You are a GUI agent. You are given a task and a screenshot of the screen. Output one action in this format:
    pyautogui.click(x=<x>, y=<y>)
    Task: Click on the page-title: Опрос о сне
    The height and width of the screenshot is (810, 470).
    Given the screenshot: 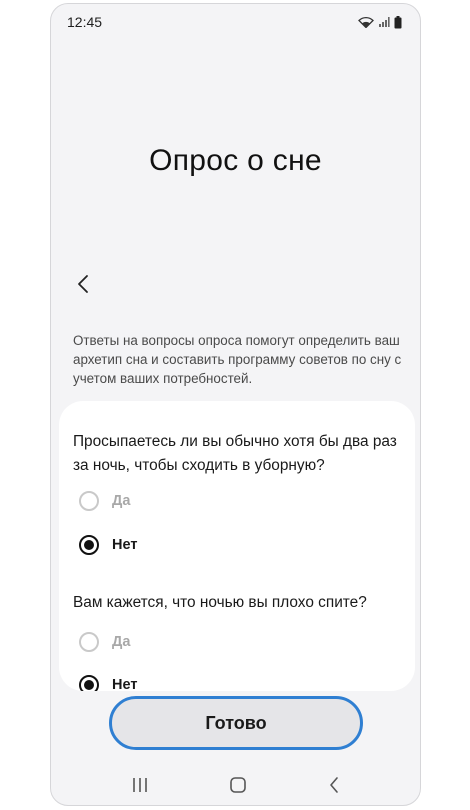 What is the action you would take?
    pyautogui.click(x=235, y=160)
    